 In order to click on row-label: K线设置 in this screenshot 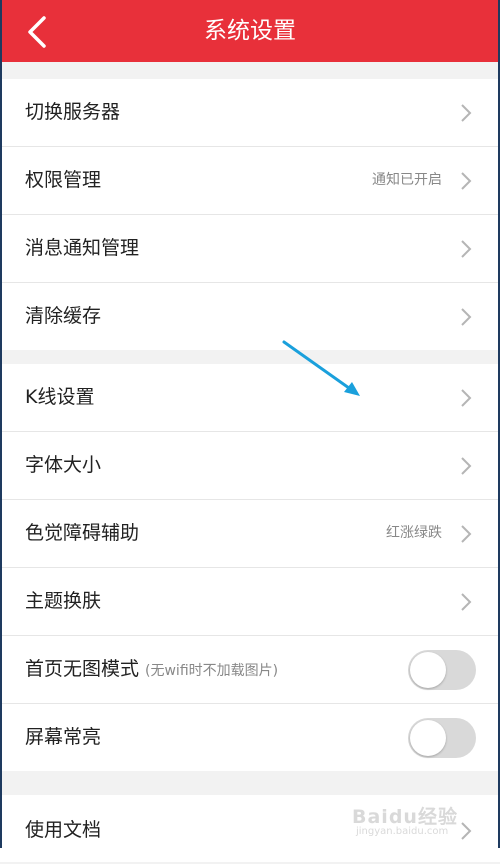, I will do `click(60, 397)`.